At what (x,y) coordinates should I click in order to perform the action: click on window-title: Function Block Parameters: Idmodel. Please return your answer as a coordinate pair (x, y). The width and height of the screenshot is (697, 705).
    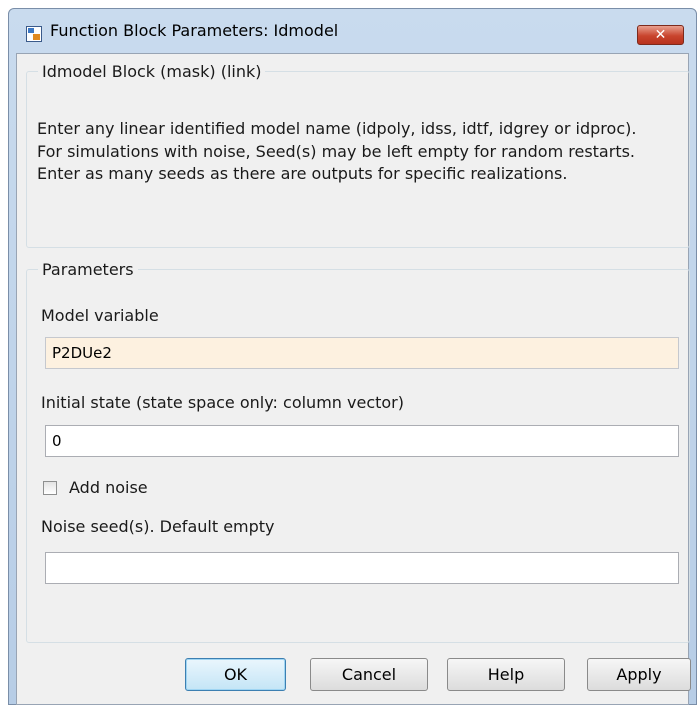
    Looking at the image, I should click on (194, 30).